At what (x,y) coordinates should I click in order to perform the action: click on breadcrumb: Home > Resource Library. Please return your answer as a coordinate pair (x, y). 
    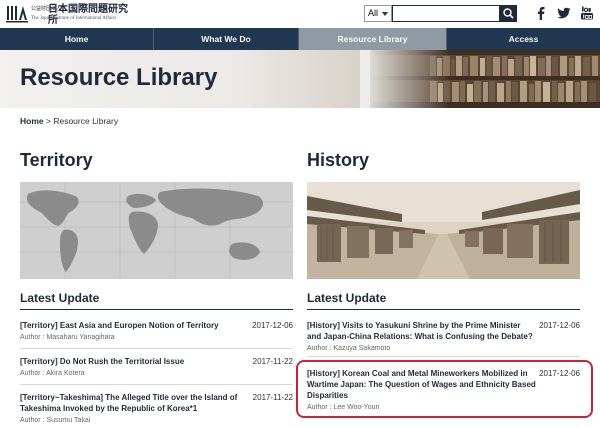
    Looking at the image, I should click on (69, 121).